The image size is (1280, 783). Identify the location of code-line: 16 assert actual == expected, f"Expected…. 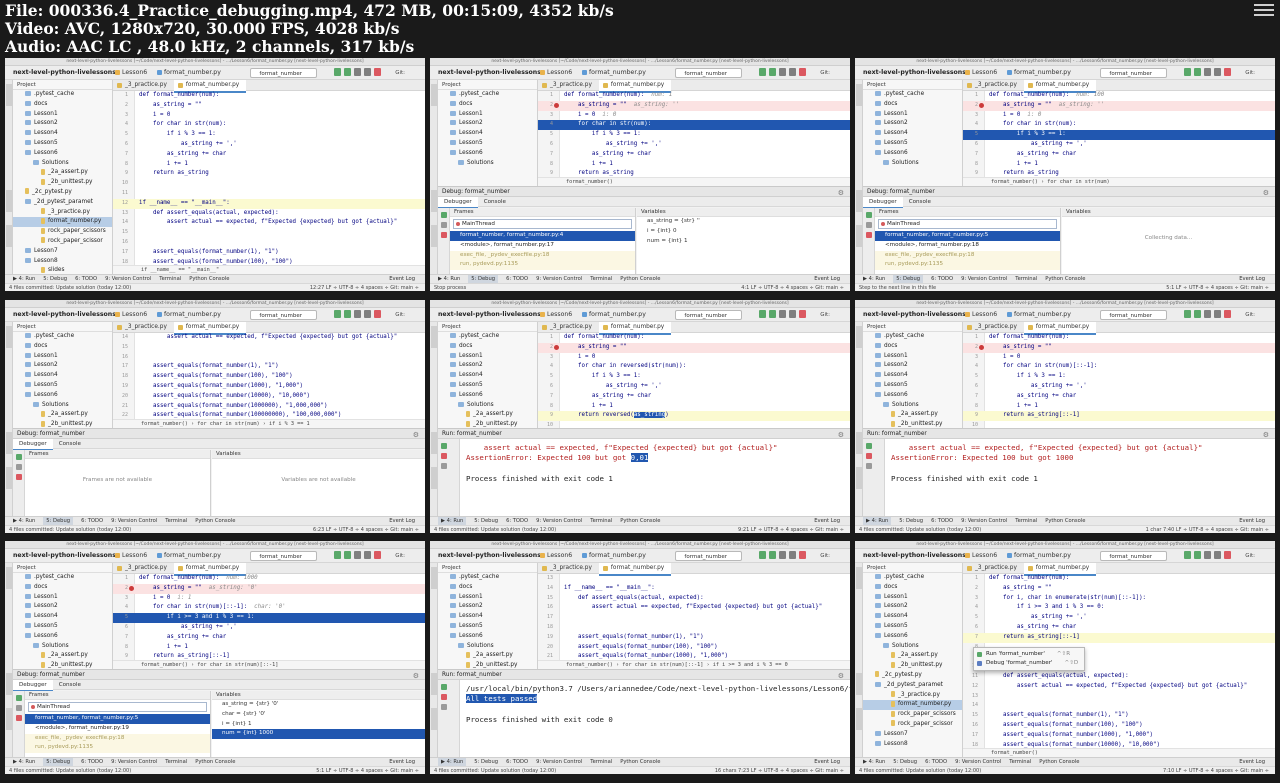
(694, 608).